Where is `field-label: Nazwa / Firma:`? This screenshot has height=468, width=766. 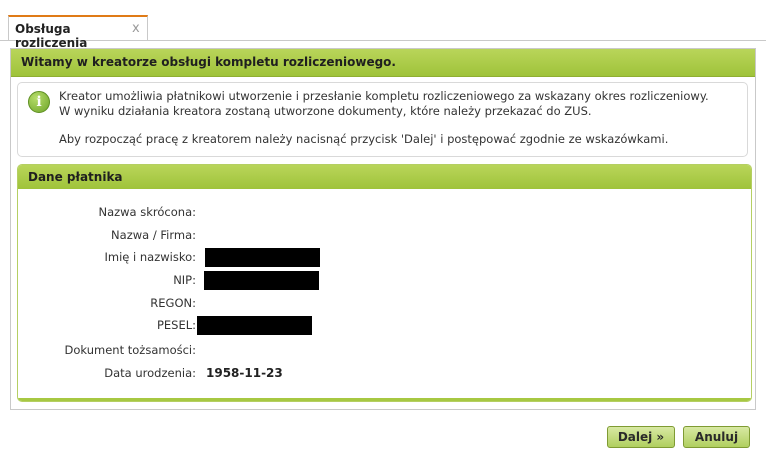
field-label: Nazwa / Firma: is located at coordinates (153, 235).